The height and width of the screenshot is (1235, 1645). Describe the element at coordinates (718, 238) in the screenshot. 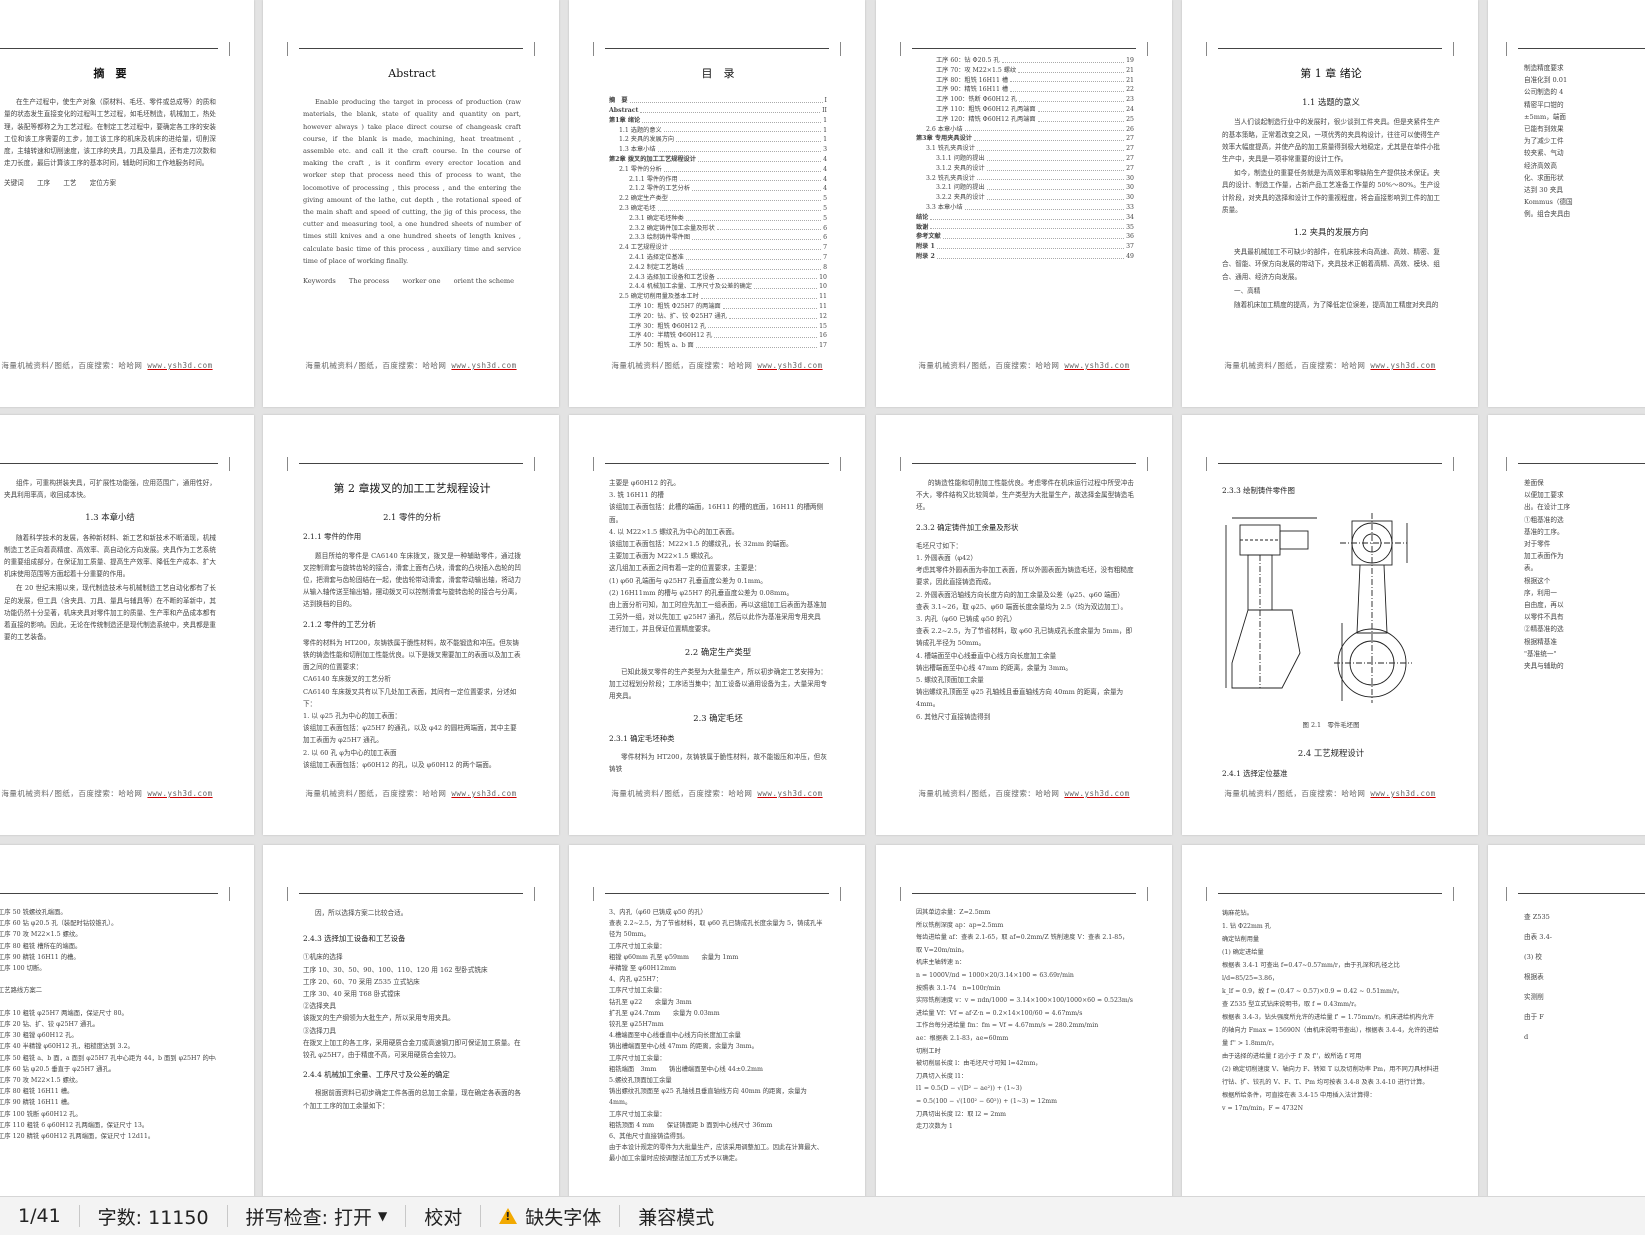

I see `toc-entry: 2.3.3 绘制铸件零件图 6` at that location.